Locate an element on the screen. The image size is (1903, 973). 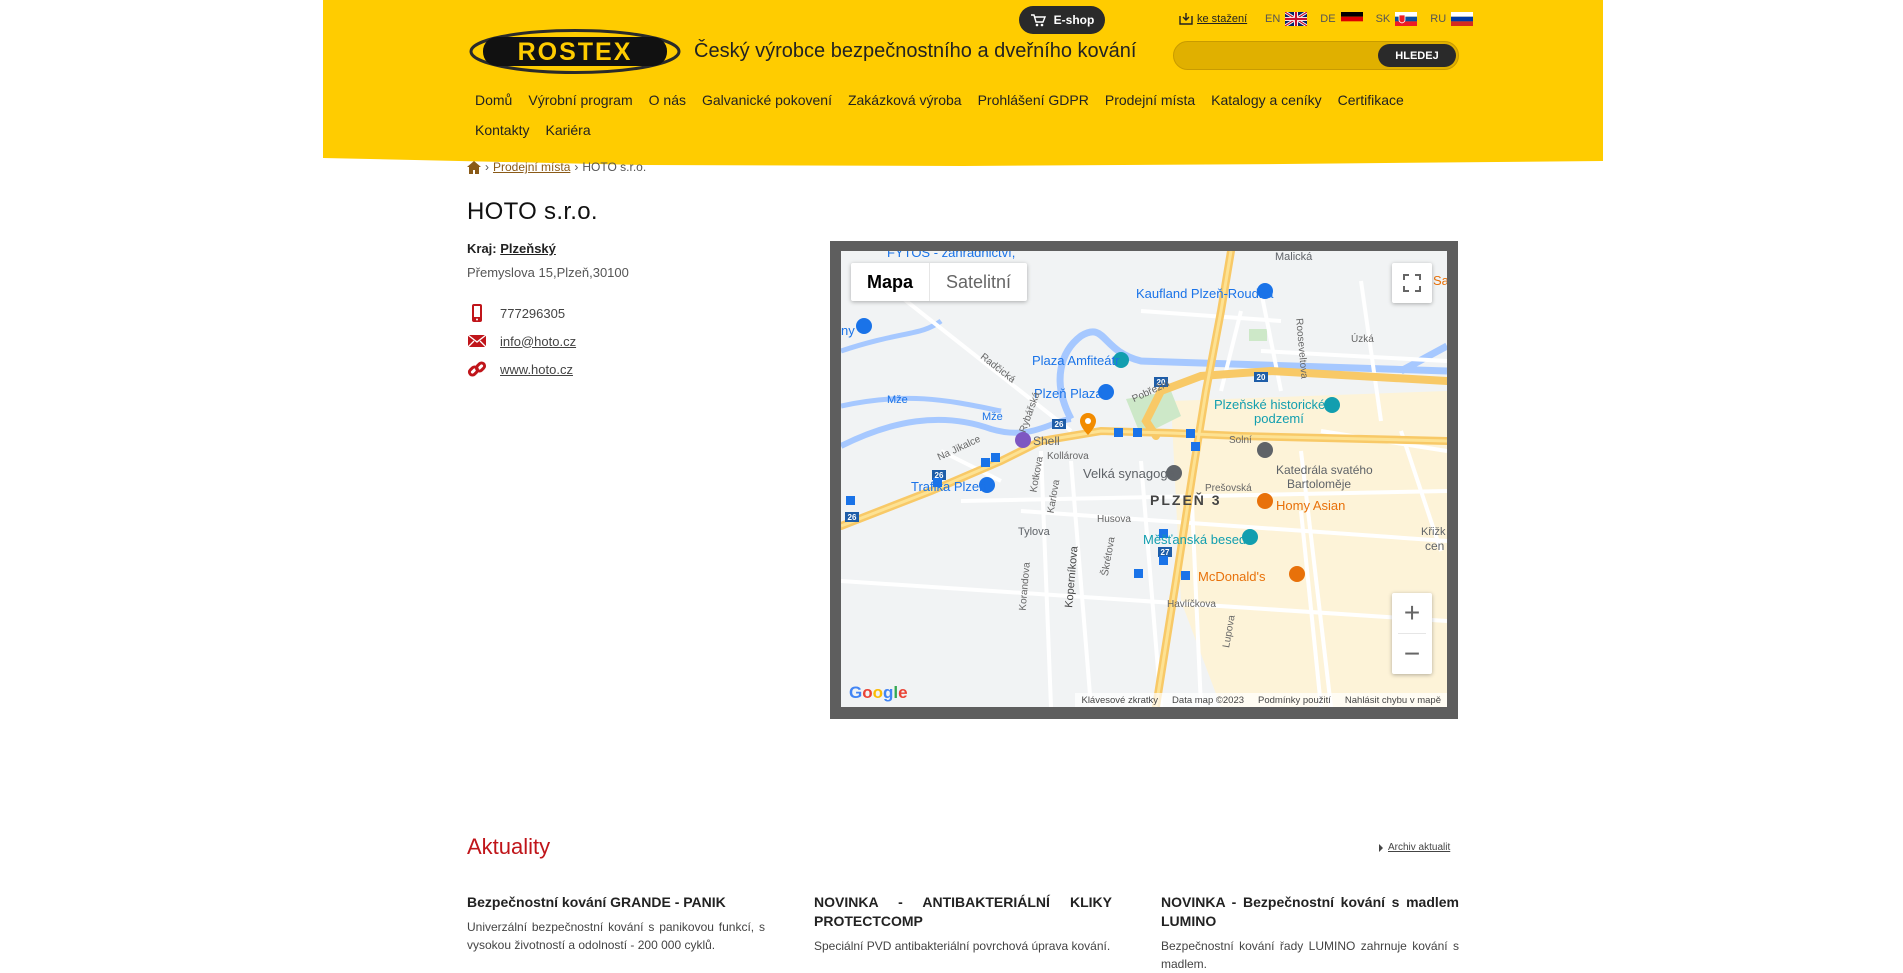
download-link: ke stažení is located at coordinates (1213, 18).